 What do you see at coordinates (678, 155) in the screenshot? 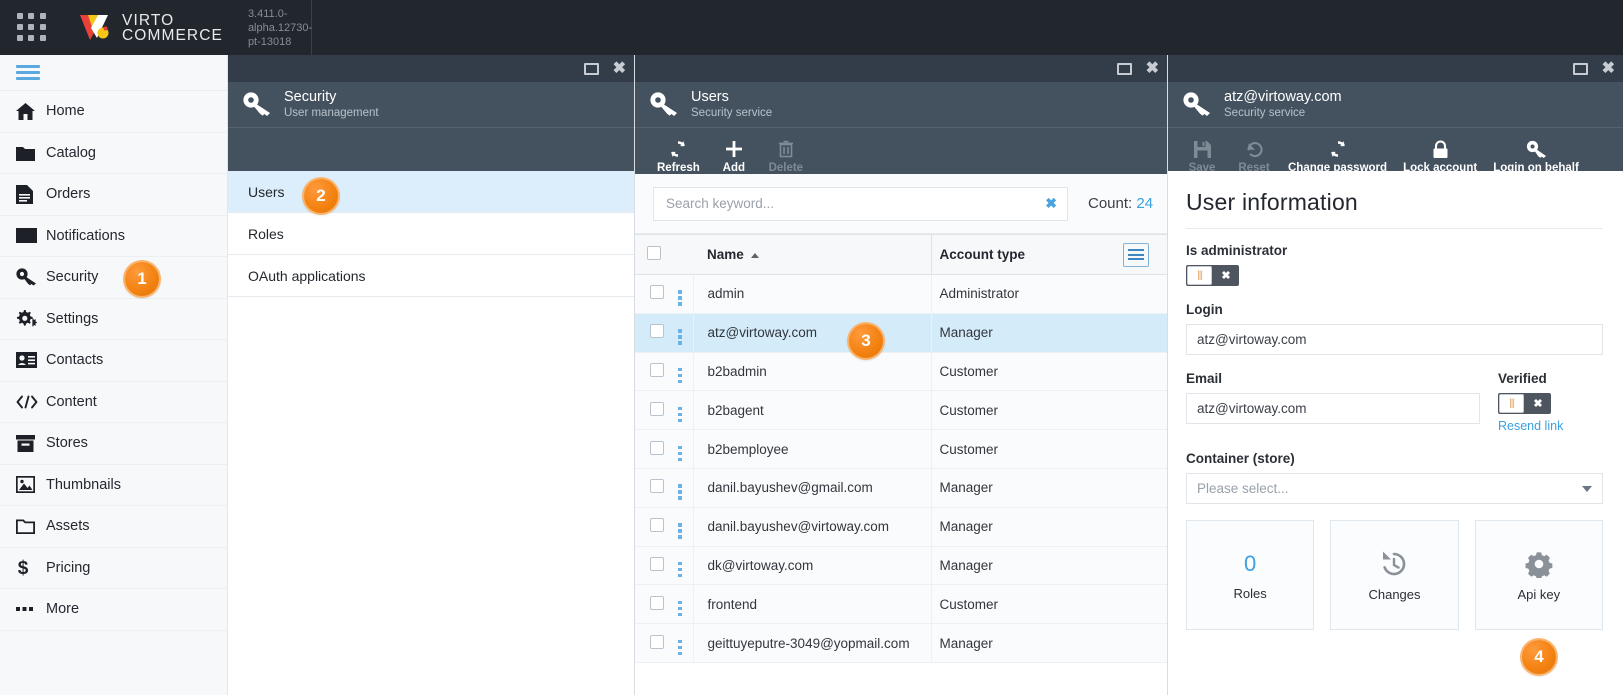
I see `refresh-button: Refresh` at bounding box center [678, 155].